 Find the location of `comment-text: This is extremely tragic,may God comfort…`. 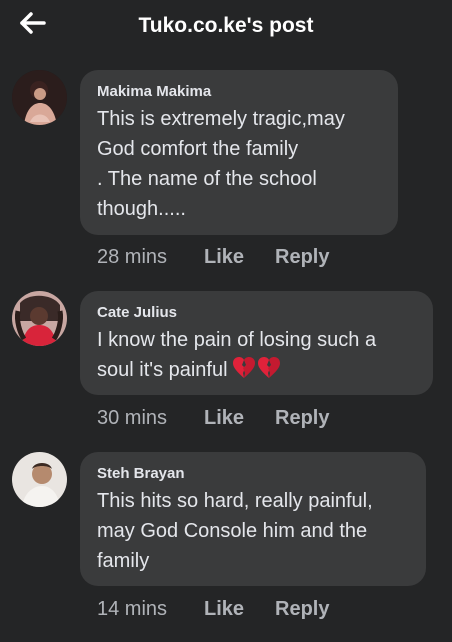

comment-text: This is extremely tragic,may God comfort… is located at coordinates (221, 164).